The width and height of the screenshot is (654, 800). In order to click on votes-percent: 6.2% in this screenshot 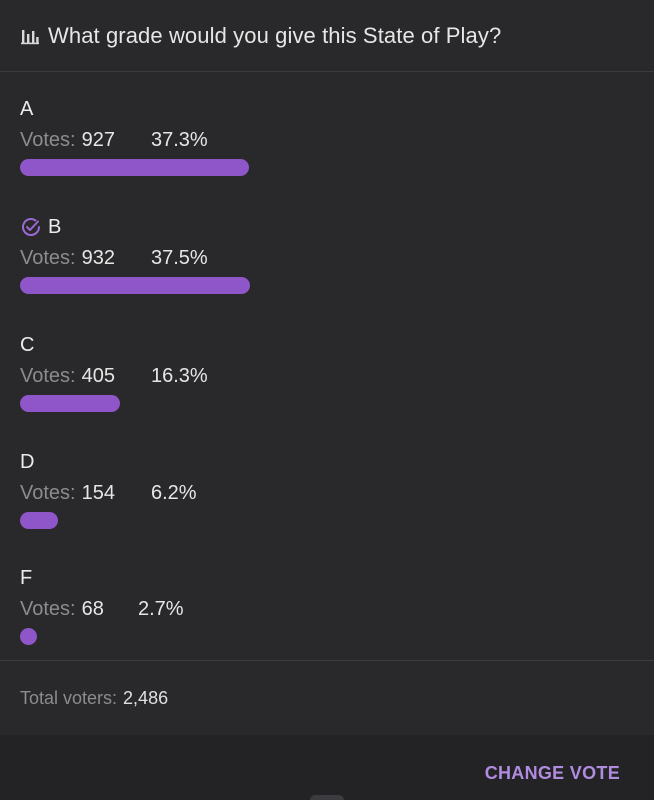, I will do `click(174, 492)`.